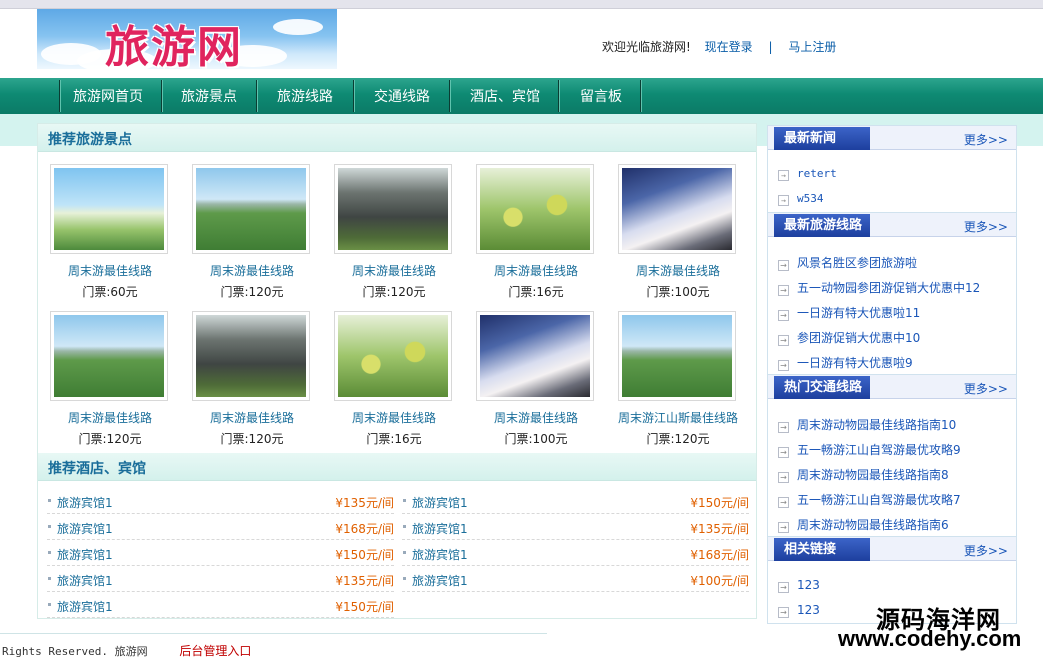 The height and width of the screenshot is (657, 1043). I want to click on spot-ticket-price: 门票:100元, so click(536, 439).